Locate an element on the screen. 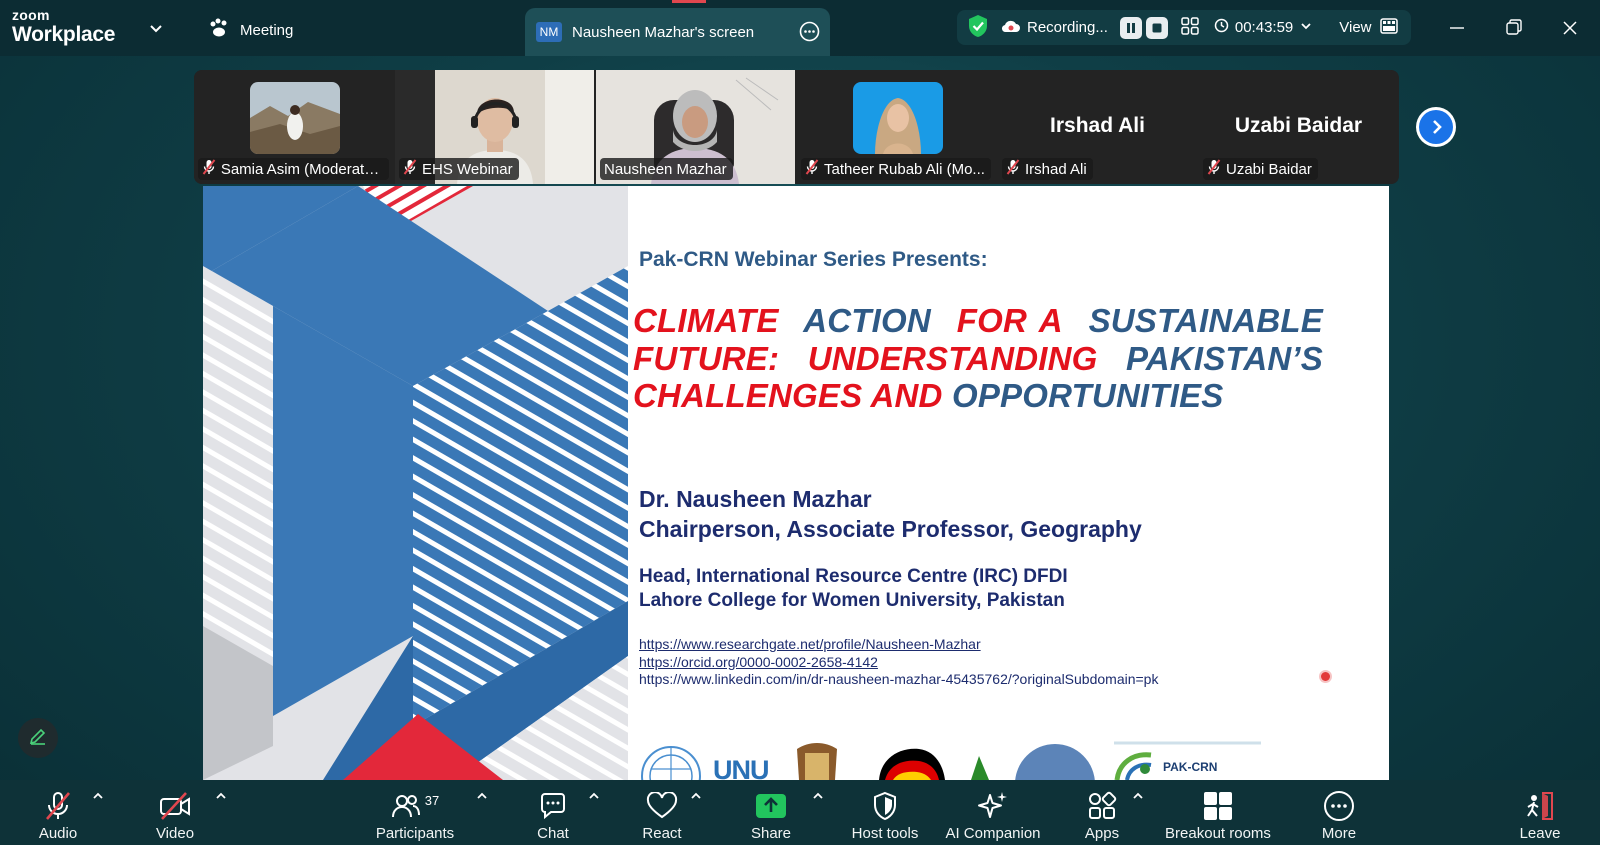  pause-recording-button is located at coordinates (1130, 27).